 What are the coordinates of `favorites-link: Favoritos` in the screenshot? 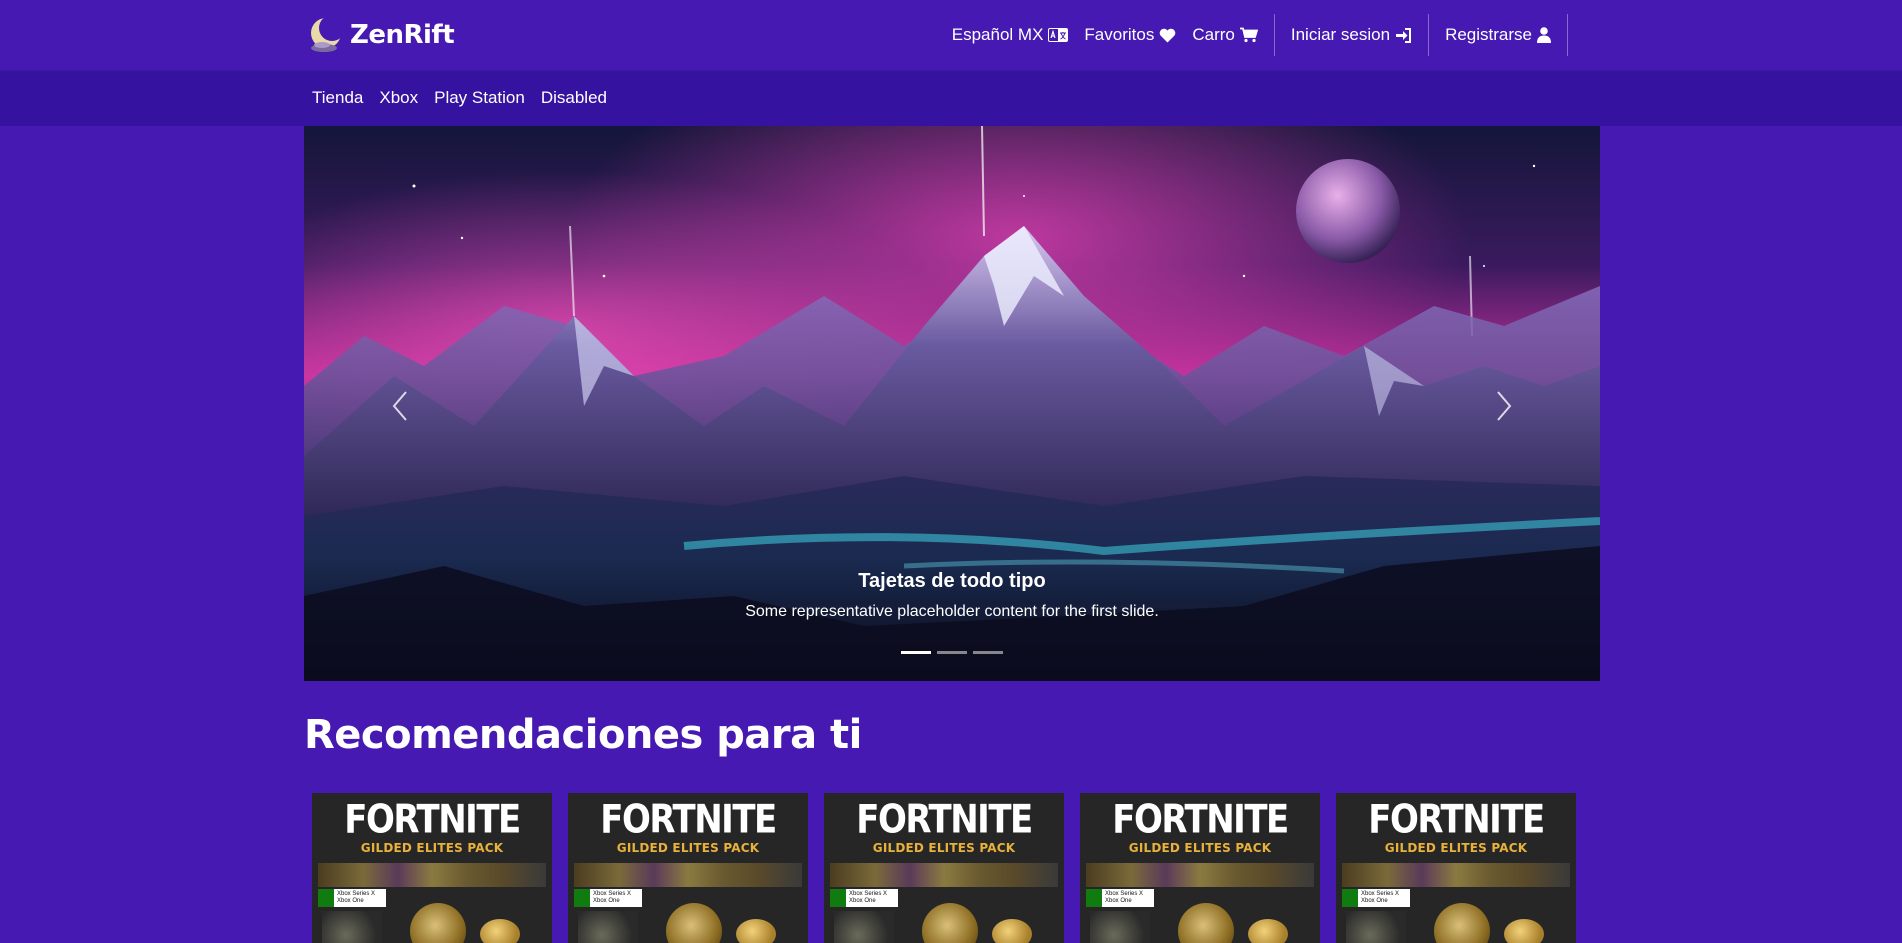 It's located at (1130, 35).